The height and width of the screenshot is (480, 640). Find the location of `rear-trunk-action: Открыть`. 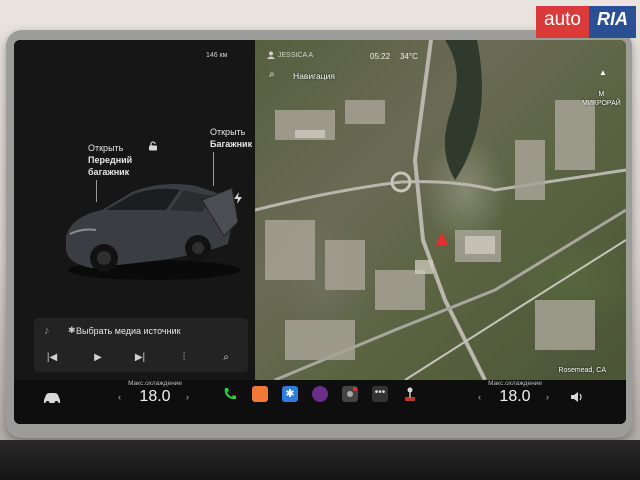

rear-trunk-action: Открыть is located at coordinates (228, 132).